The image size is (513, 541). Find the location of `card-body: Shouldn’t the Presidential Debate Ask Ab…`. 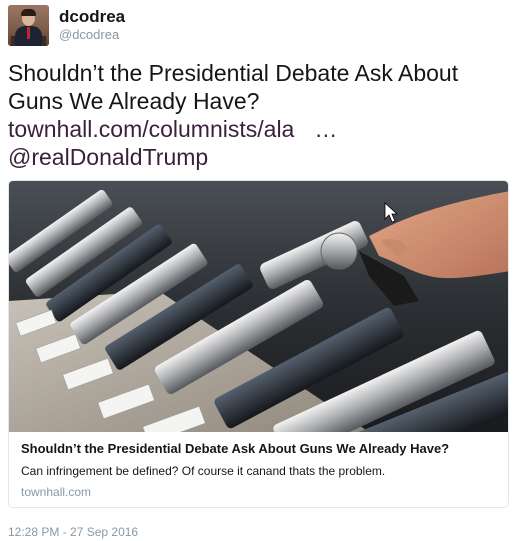

card-body: Shouldn’t the Presidential Debate Ask Ab… is located at coordinates (258, 466).